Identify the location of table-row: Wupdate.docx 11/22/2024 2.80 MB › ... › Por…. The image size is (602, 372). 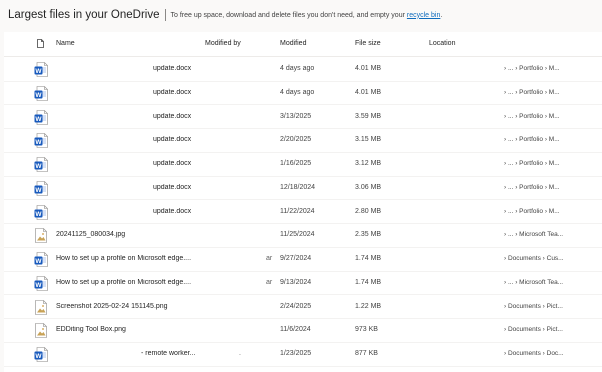
(303, 212).